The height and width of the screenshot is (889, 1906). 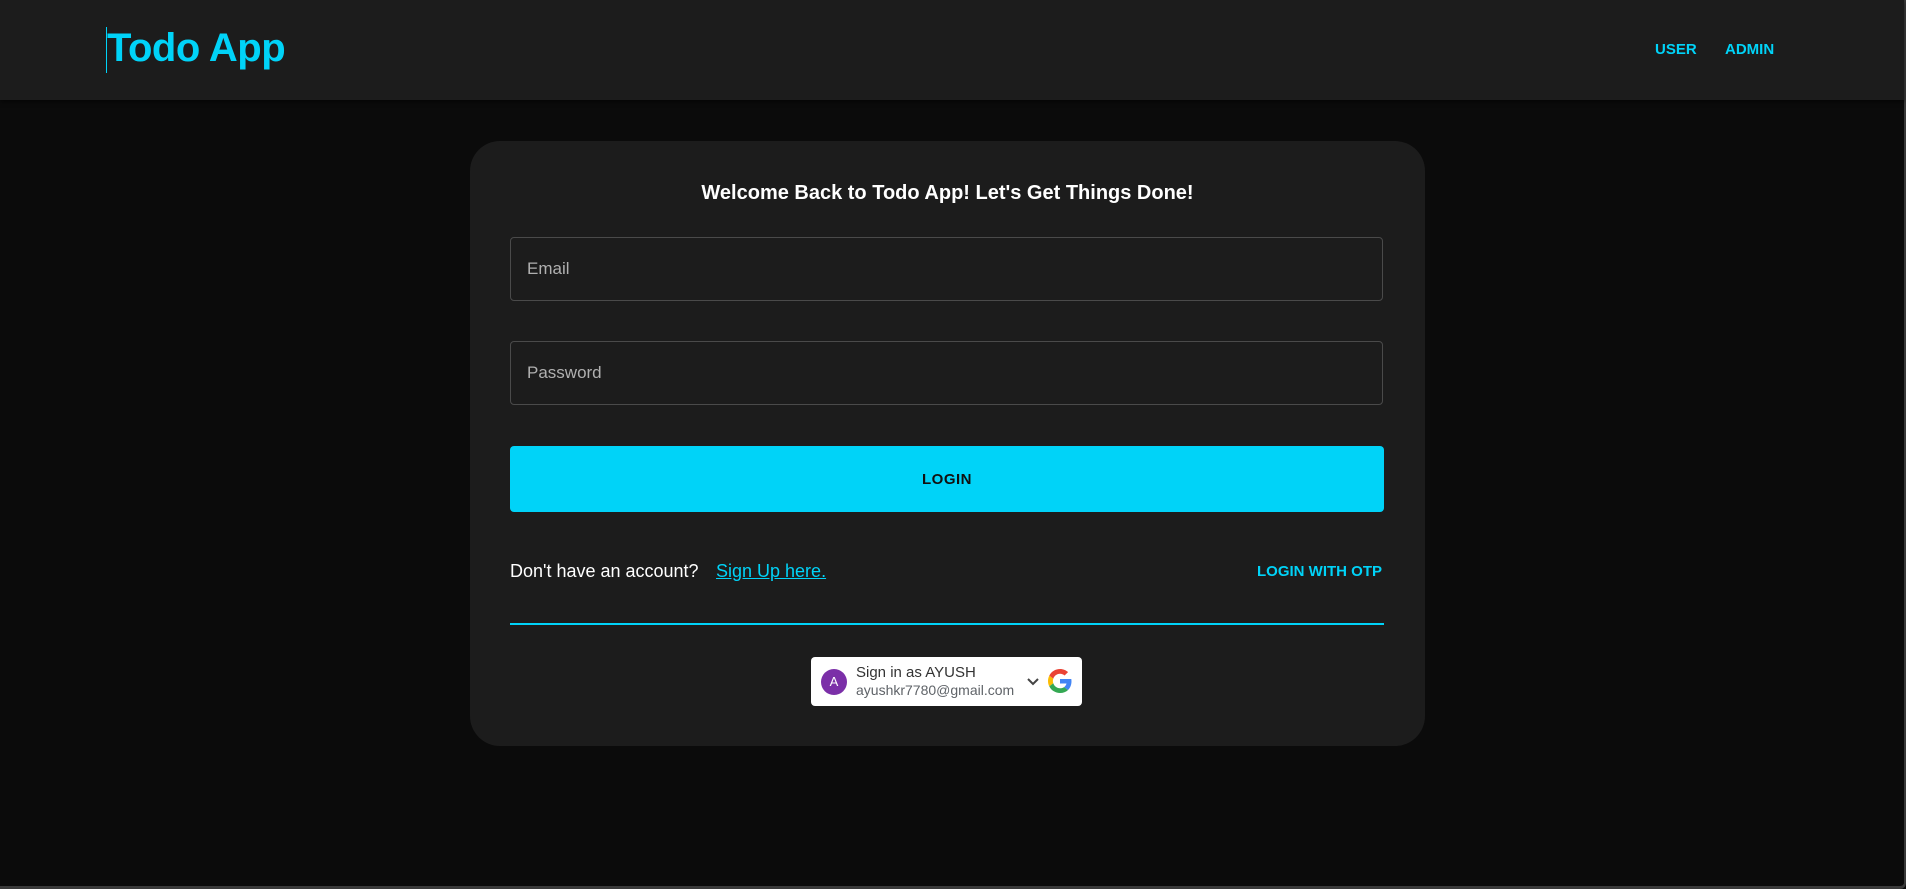 What do you see at coordinates (1749, 49) in the screenshot?
I see `nav-admin-link: ADMIN` at bounding box center [1749, 49].